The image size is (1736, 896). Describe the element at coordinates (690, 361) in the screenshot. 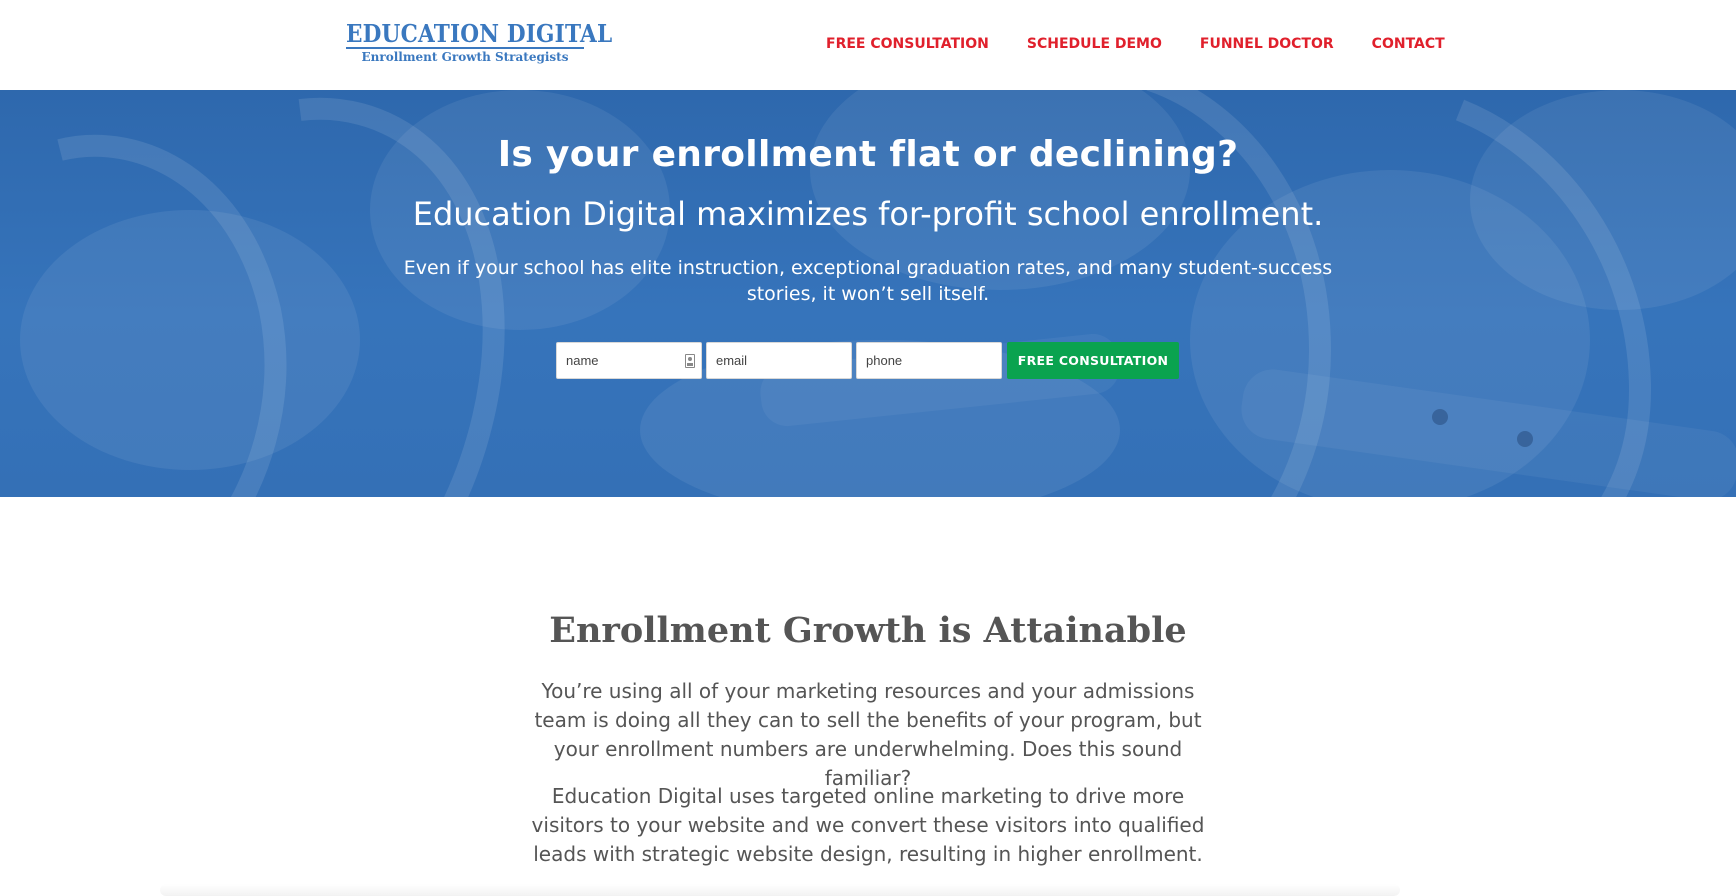

I see `contact-card-icon` at that location.